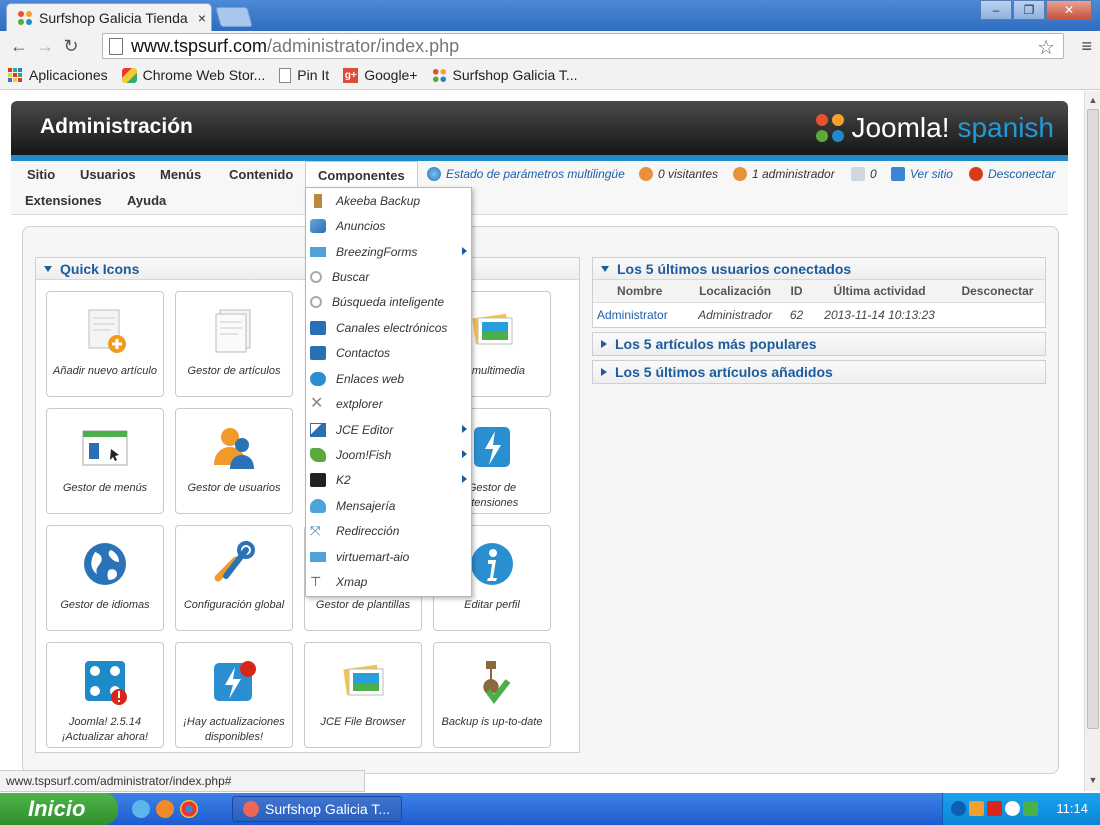 The height and width of the screenshot is (825, 1100). I want to click on config-icon, so click(234, 564).